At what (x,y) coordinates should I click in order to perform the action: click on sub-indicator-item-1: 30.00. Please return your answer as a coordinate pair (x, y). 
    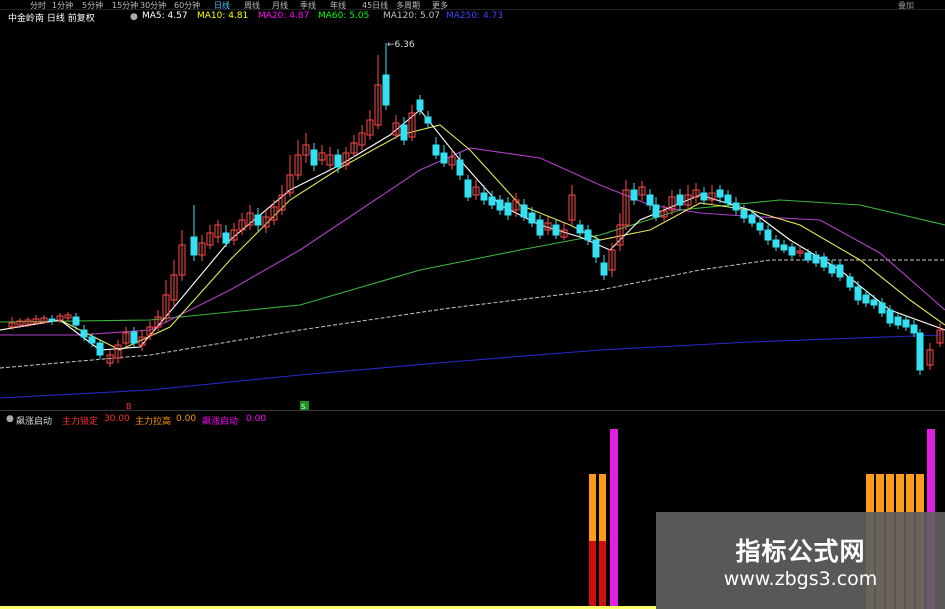
    Looking at the image, I should click on (117, 419).